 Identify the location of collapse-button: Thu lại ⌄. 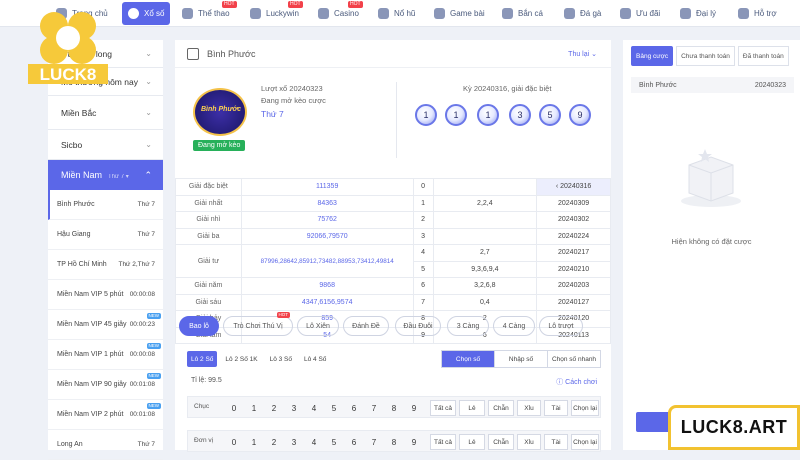
(582, 54).